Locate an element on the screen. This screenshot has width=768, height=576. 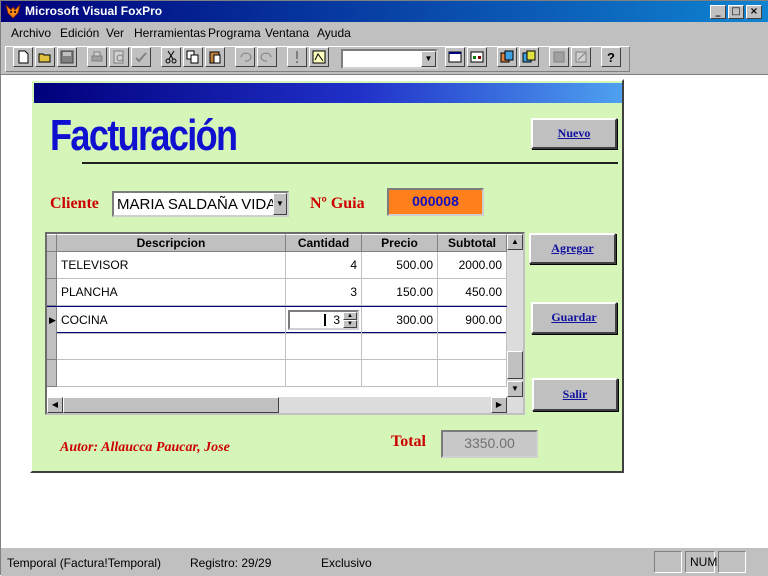
status-table: Temporal (Factura!Temporal) is located at coordinates (84, 563).